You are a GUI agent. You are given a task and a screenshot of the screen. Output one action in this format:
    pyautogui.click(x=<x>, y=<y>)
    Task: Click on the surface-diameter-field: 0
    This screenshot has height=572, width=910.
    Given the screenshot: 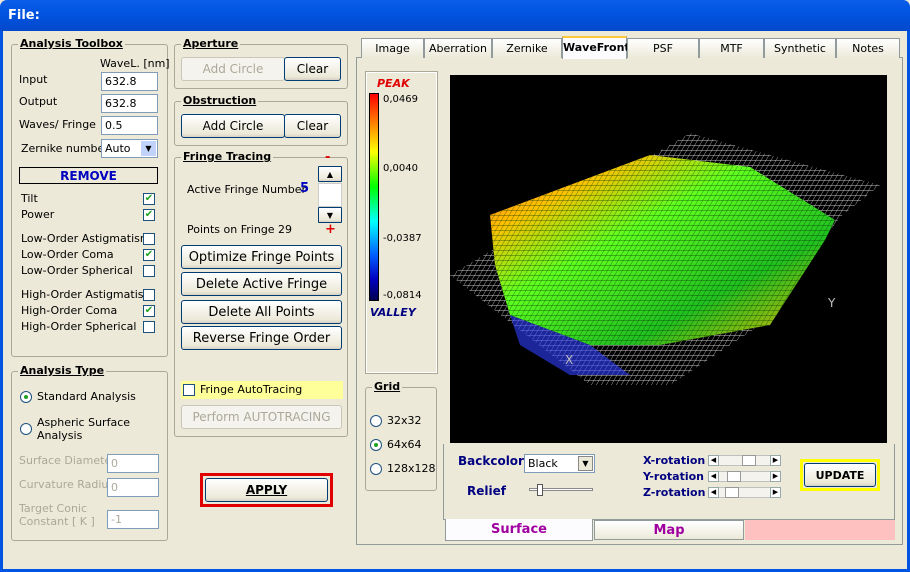 What is the action you would take?
    pyautogui.click(x=133, y=463)
    